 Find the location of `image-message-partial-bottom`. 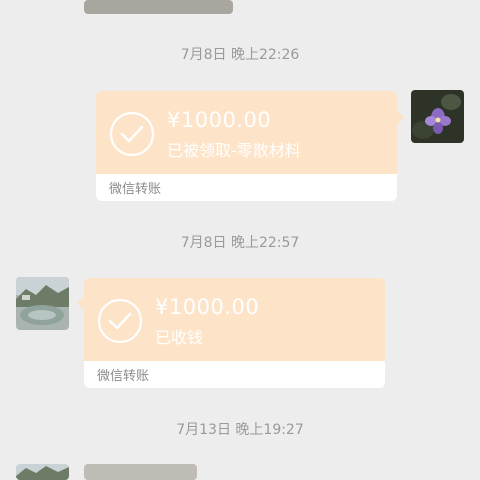

image-message-partial-bottom is located at coordinates (140, 472).